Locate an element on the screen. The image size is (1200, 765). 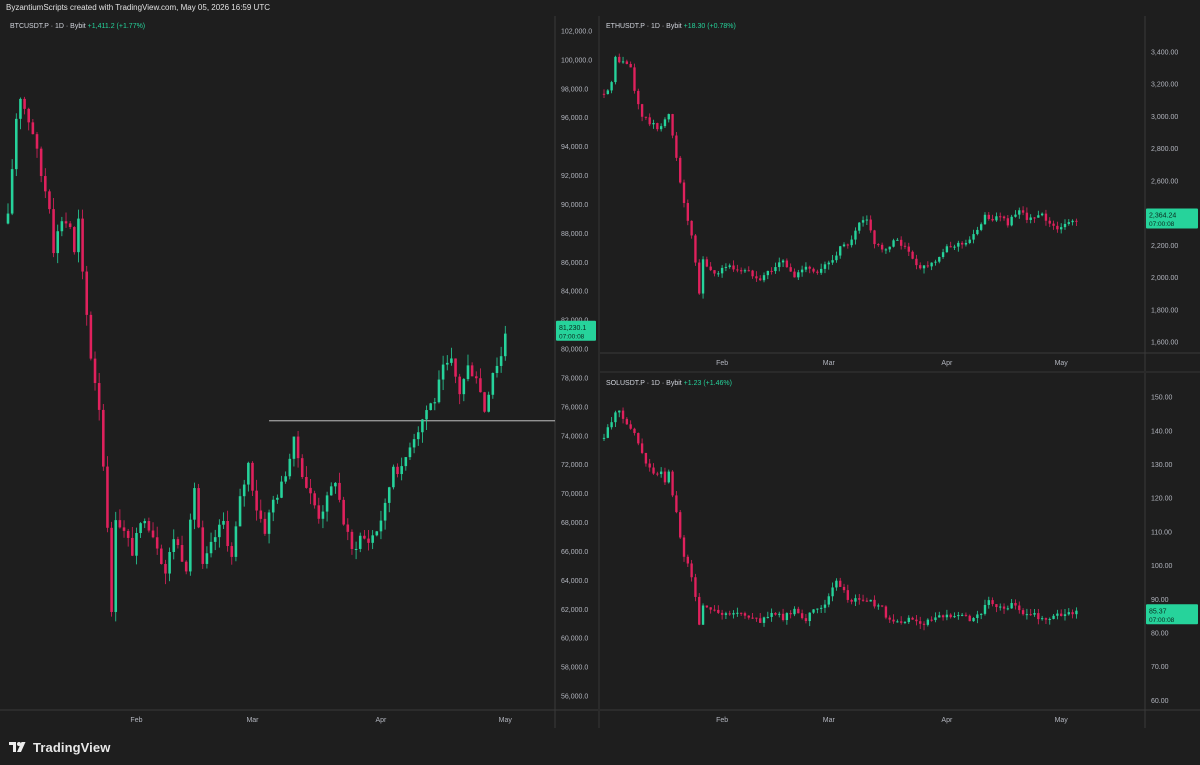
time-tick-label: Feb is located at coordinates (136, 720).